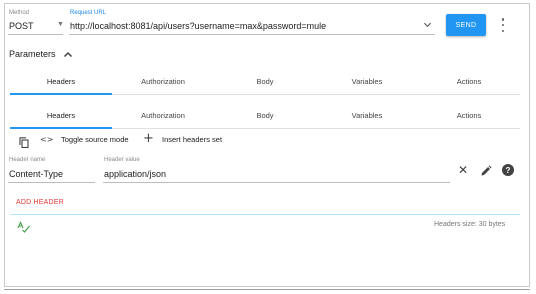  What do you see at coordinates (19, 13) in the screenshot?
I see `method-label: Method` at bounding box center [19, 13].